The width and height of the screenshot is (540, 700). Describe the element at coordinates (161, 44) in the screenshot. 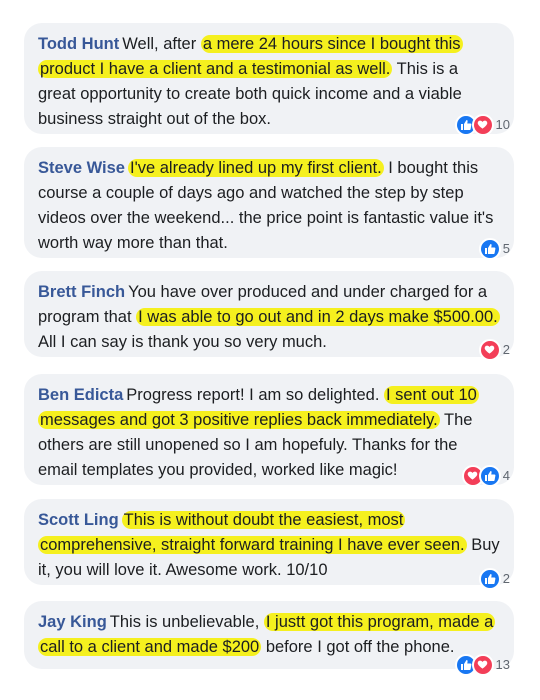

I see `comment-text-segment: Well, after` at that location.